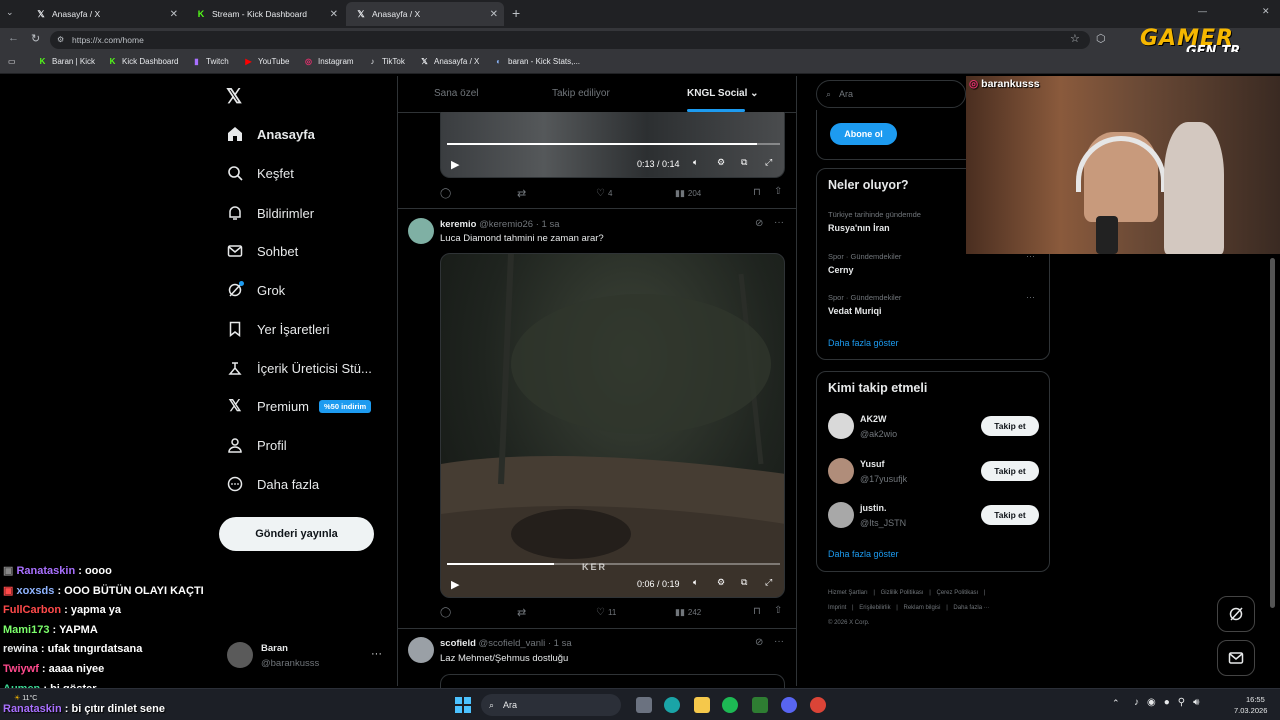 This screenshot has width=1280, height=720. I want to click on discord-icon, so click(789, 705).